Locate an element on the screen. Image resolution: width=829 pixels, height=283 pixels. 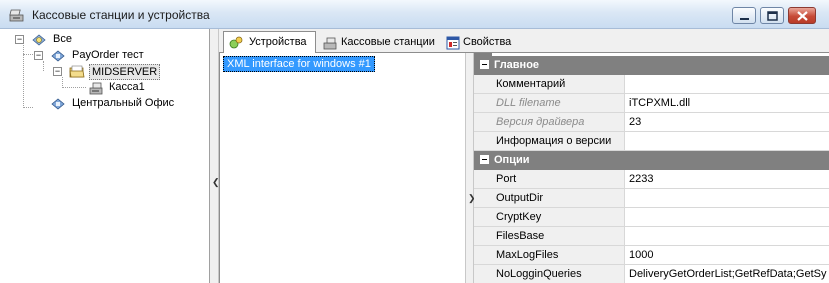
tab-devices: Устройства is located at coordinates (269, 42).